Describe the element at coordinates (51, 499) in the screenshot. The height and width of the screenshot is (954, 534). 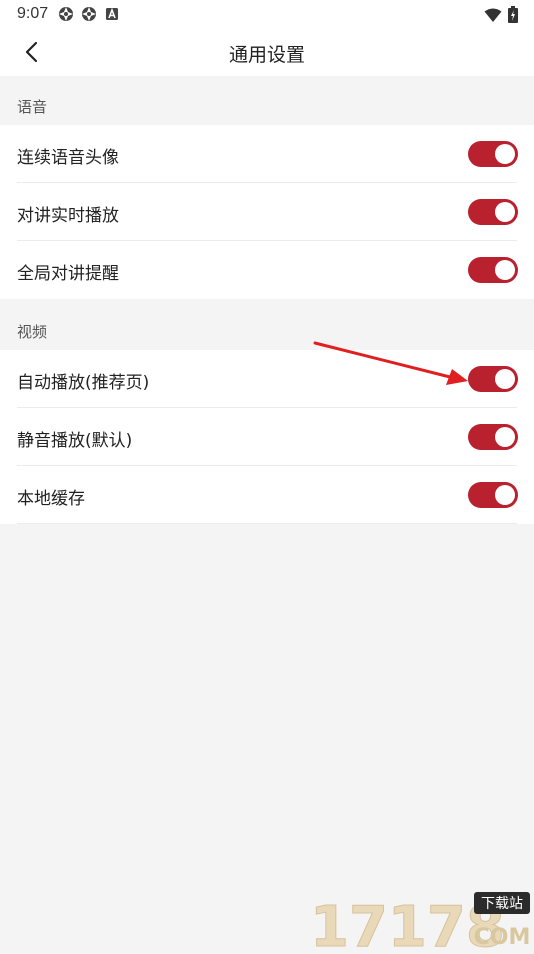
I see `setting-label: 本地缓存` at that location.